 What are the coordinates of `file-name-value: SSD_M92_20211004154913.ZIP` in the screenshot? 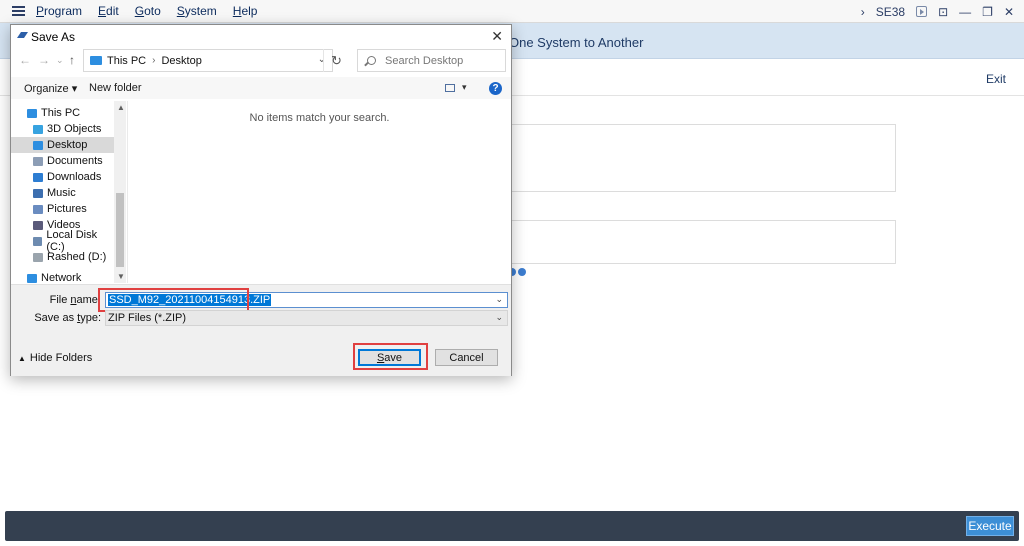 It's located at (190, 300).